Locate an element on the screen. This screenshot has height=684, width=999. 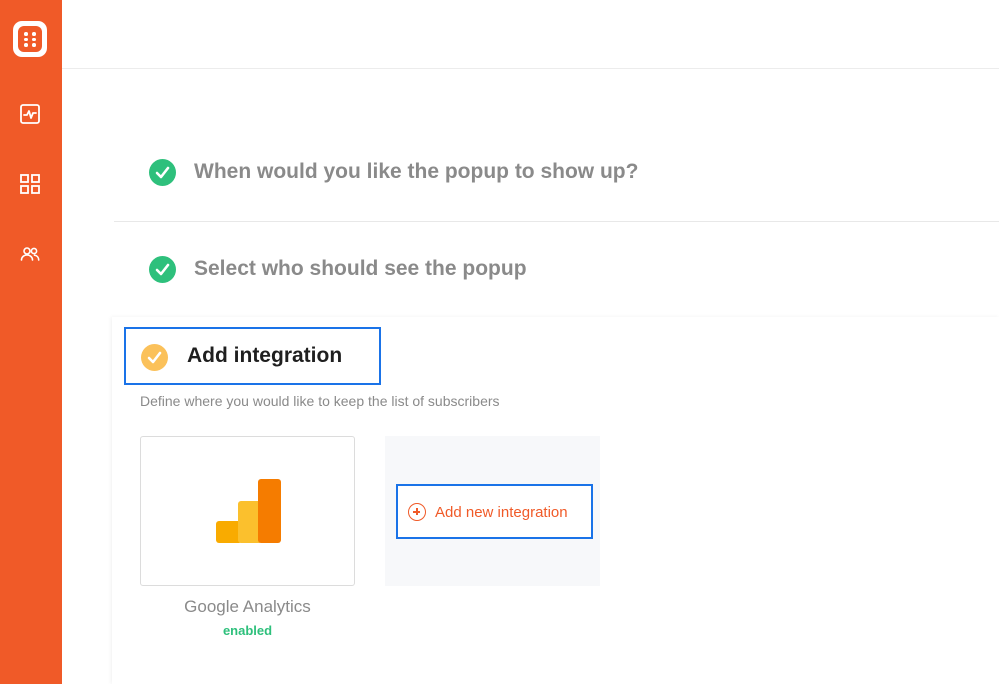
integration-name: Google Analytics is located at coordinates (247, 606).